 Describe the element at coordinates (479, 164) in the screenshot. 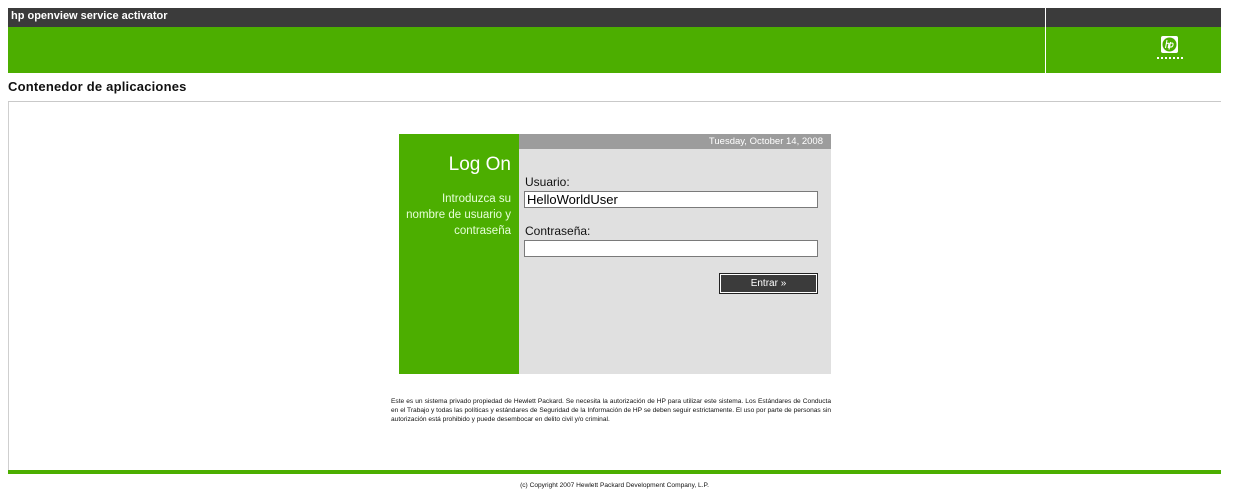

I see `logon-title: Log On` at that location.